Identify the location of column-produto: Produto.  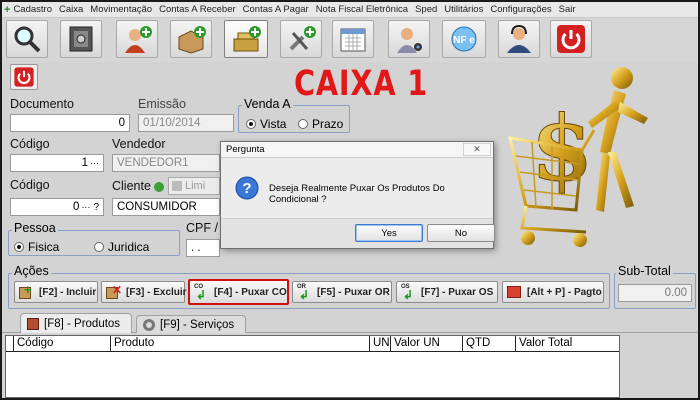
(240, 343).